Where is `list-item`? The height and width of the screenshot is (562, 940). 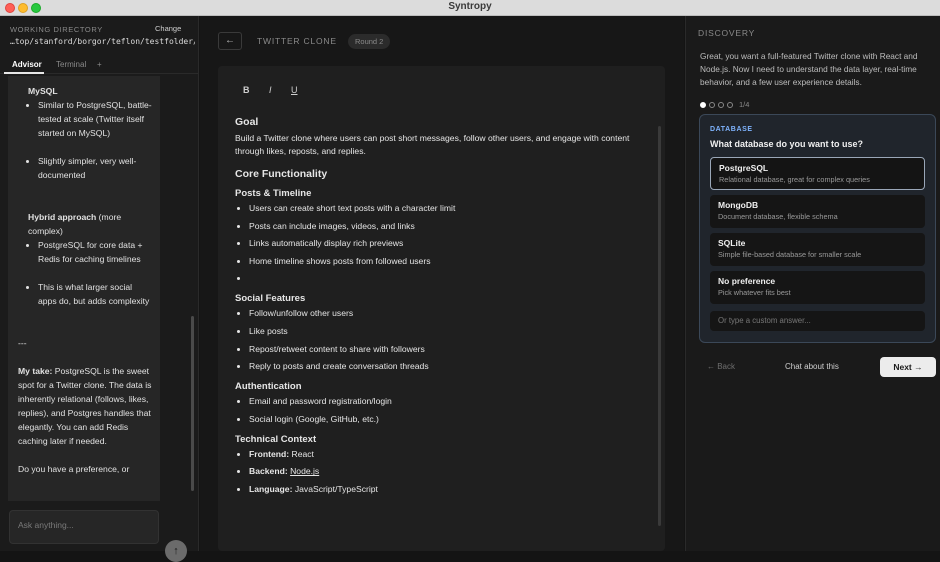
list-item is located at coordinates (442, 278).